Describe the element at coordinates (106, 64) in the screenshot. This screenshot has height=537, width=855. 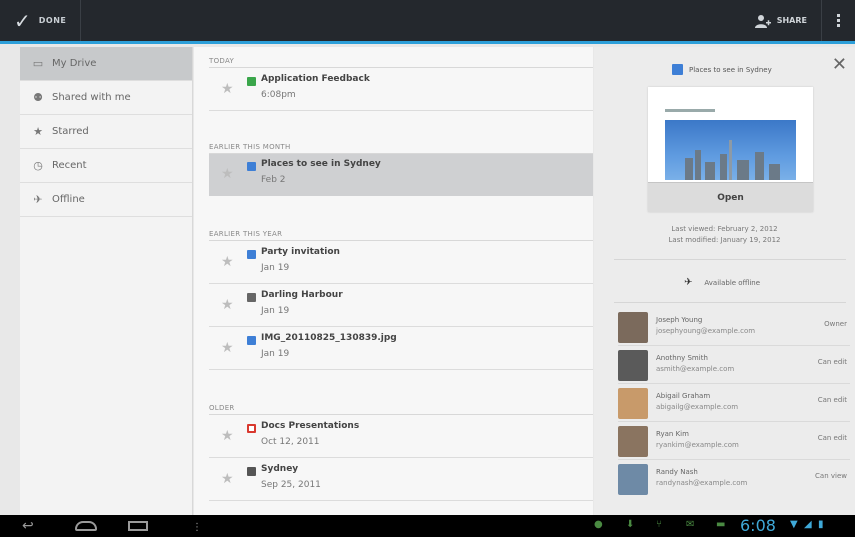
I see `sidebar-item-my-drive: ▭ My Drive` at that location.